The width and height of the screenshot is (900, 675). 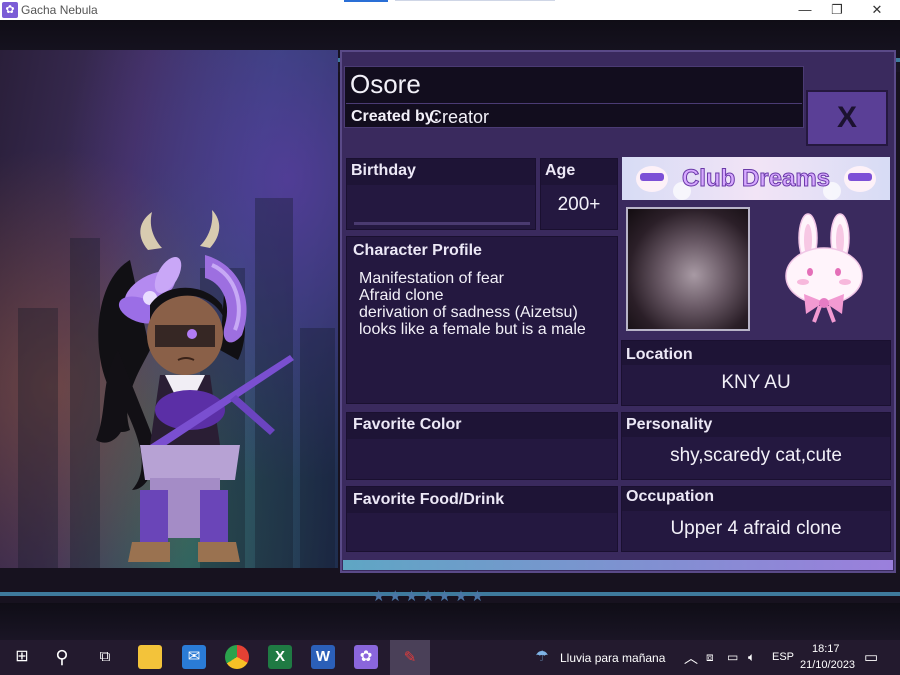 I want to click on language-indicator: ESP, so click(x=783, y=657).